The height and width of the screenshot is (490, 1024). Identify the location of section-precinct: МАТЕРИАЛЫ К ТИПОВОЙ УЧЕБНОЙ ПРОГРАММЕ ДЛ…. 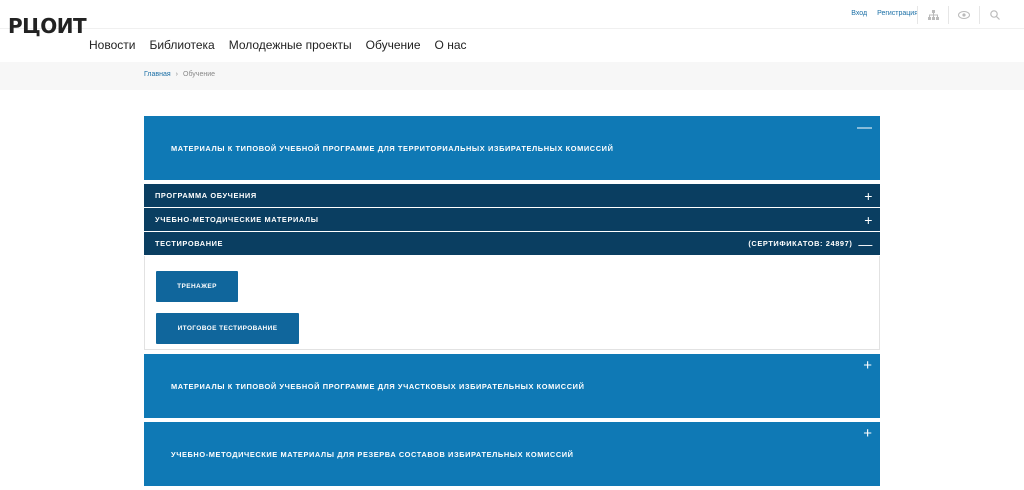
(512, 386).